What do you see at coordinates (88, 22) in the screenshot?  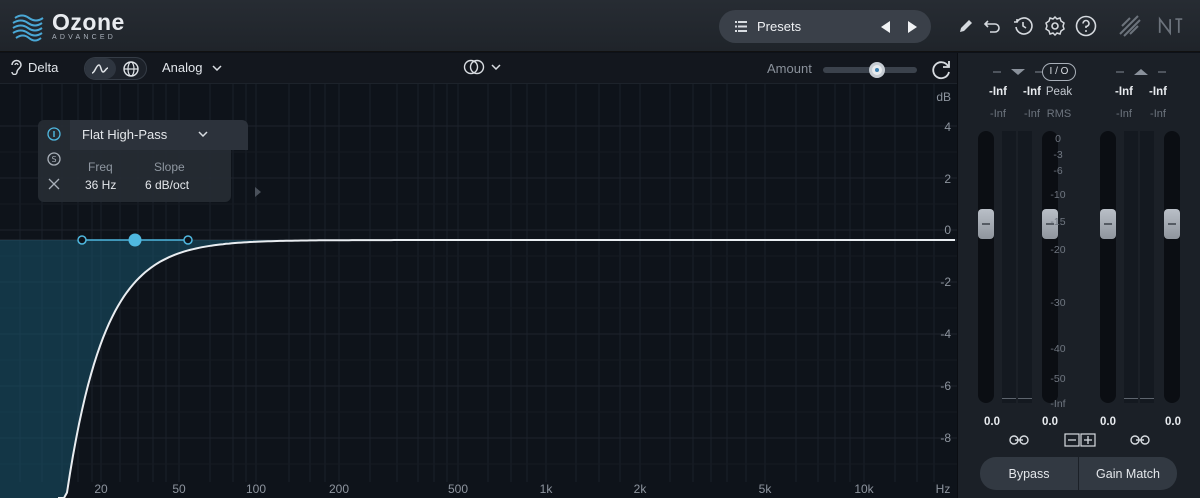 I see `app-name: Ozone` at bounding box center [88, 22].